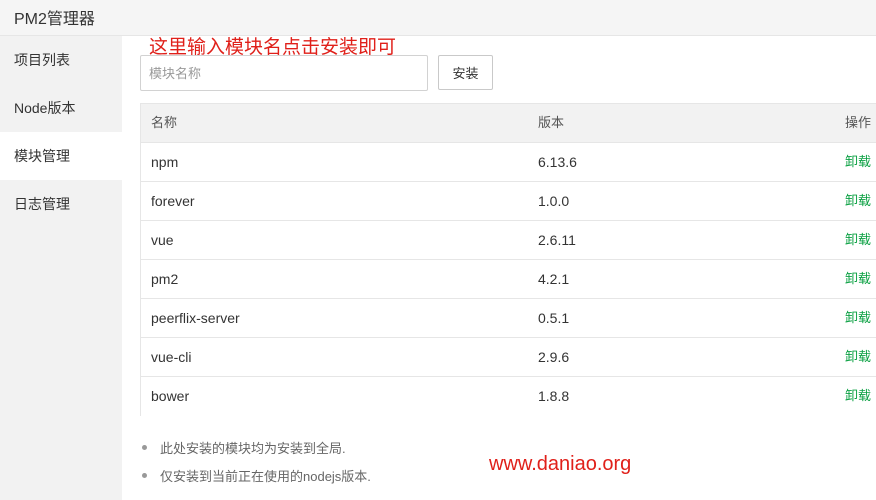  Describe the element at coordinates (508, 279) in the screenshot. I see `table-row: pm2 4.2.1 卸载` at that location.